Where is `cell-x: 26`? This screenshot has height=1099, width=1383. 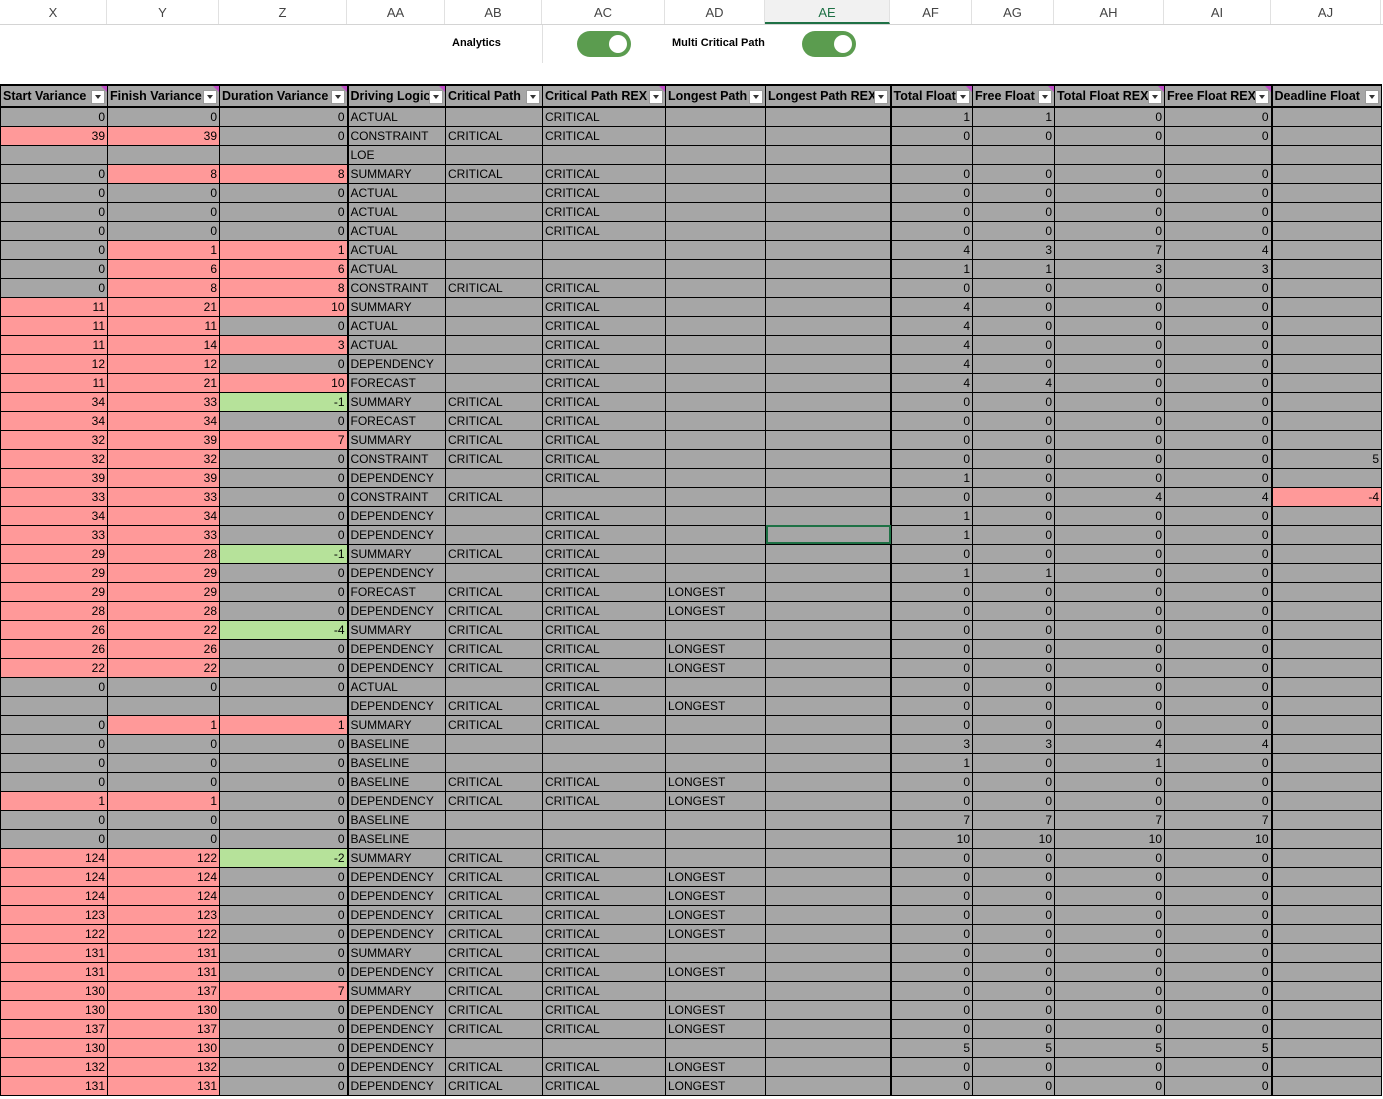 cell-x: 26 is located at coordinates (54, 629).